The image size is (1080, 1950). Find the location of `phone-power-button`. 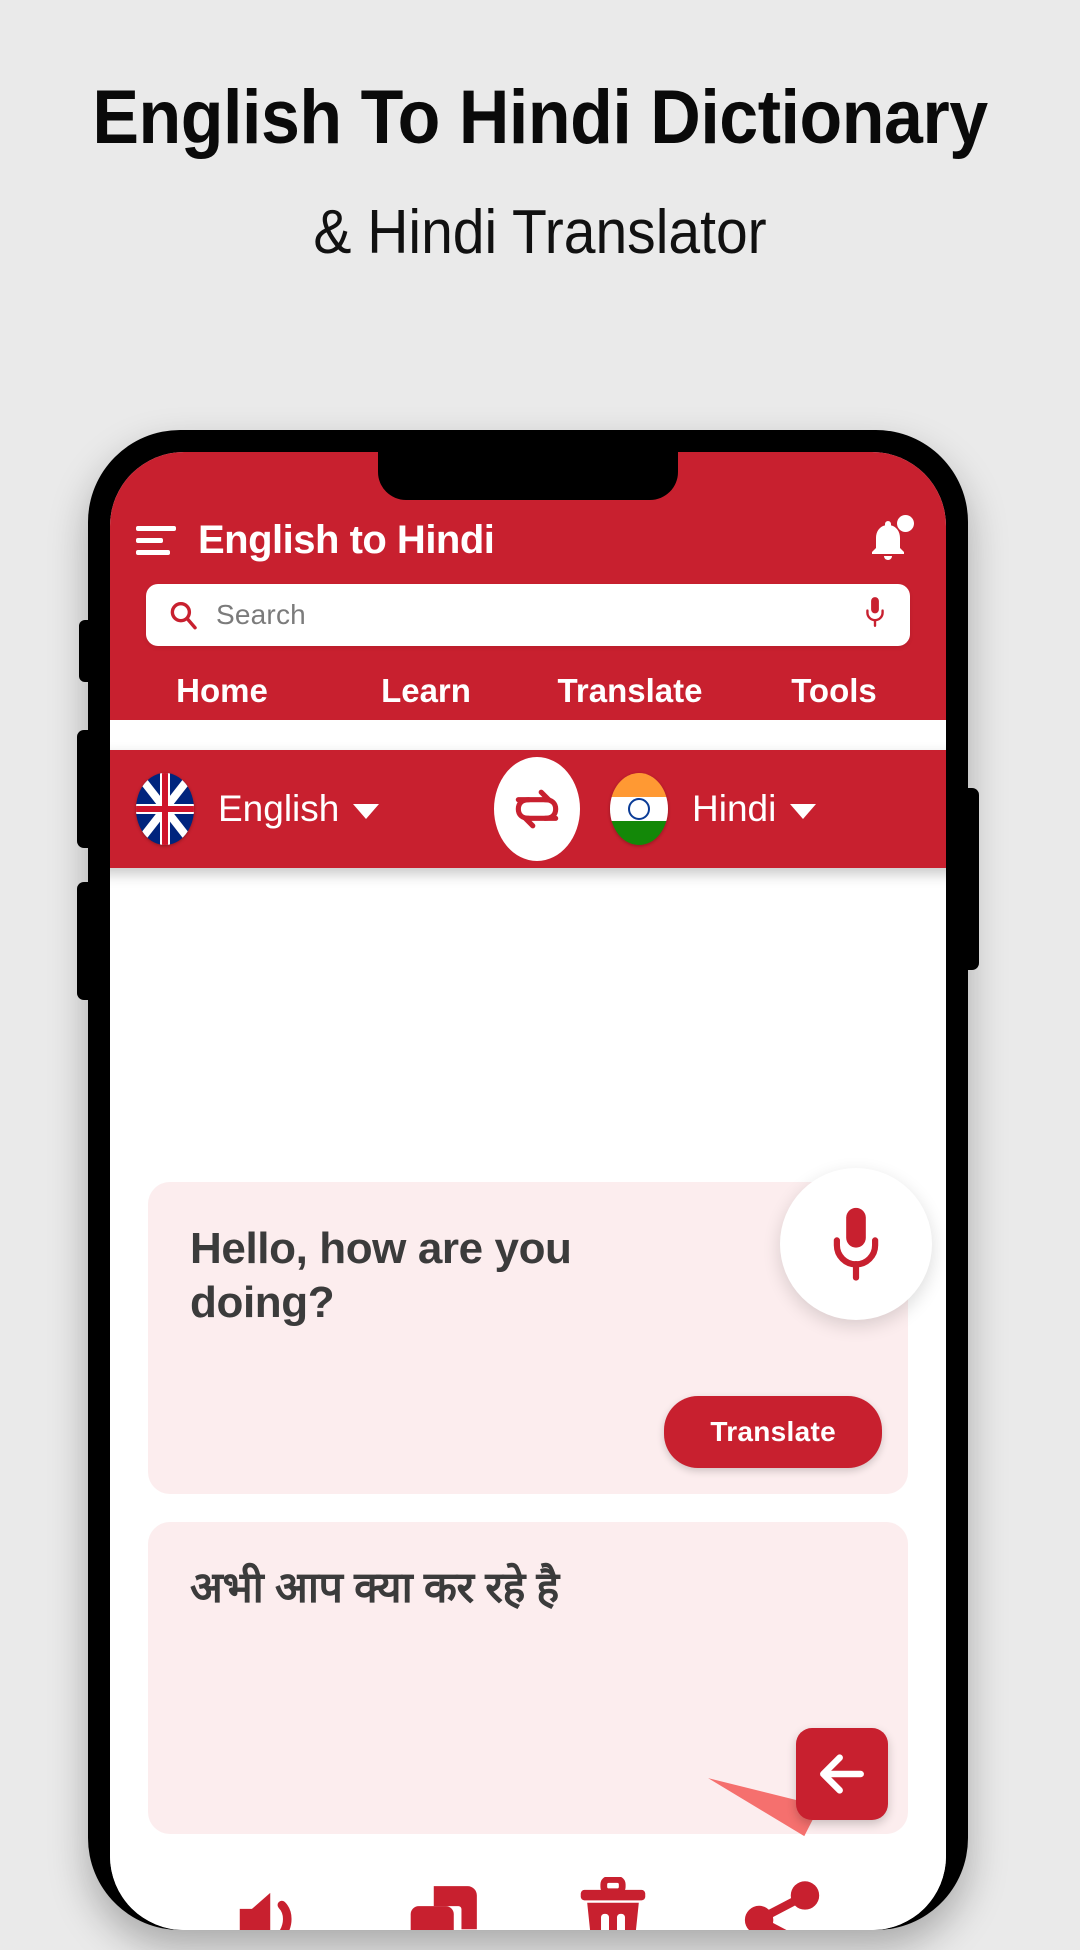

phone-power-button is located at coordinates (972, 879).